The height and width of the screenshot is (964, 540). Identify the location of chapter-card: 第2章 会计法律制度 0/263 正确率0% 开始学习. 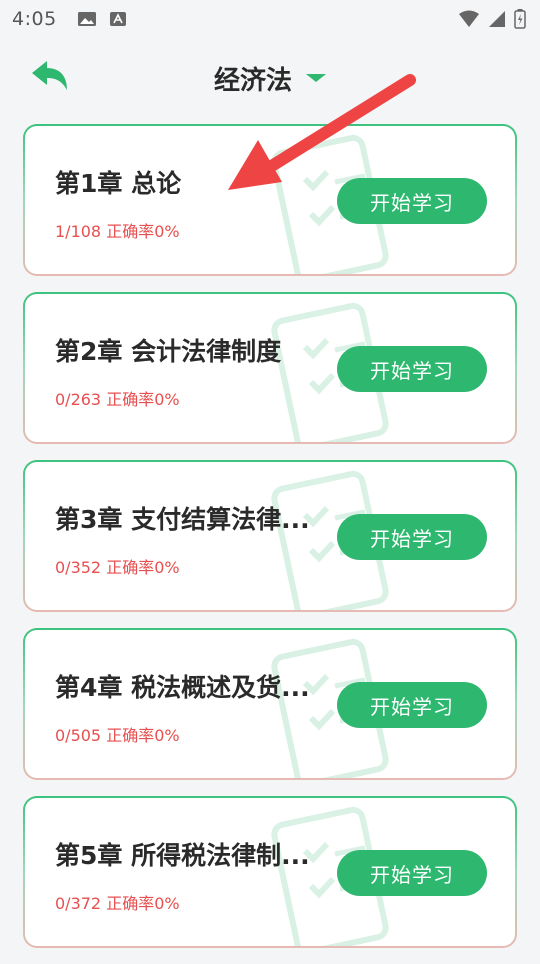
(270, 368).